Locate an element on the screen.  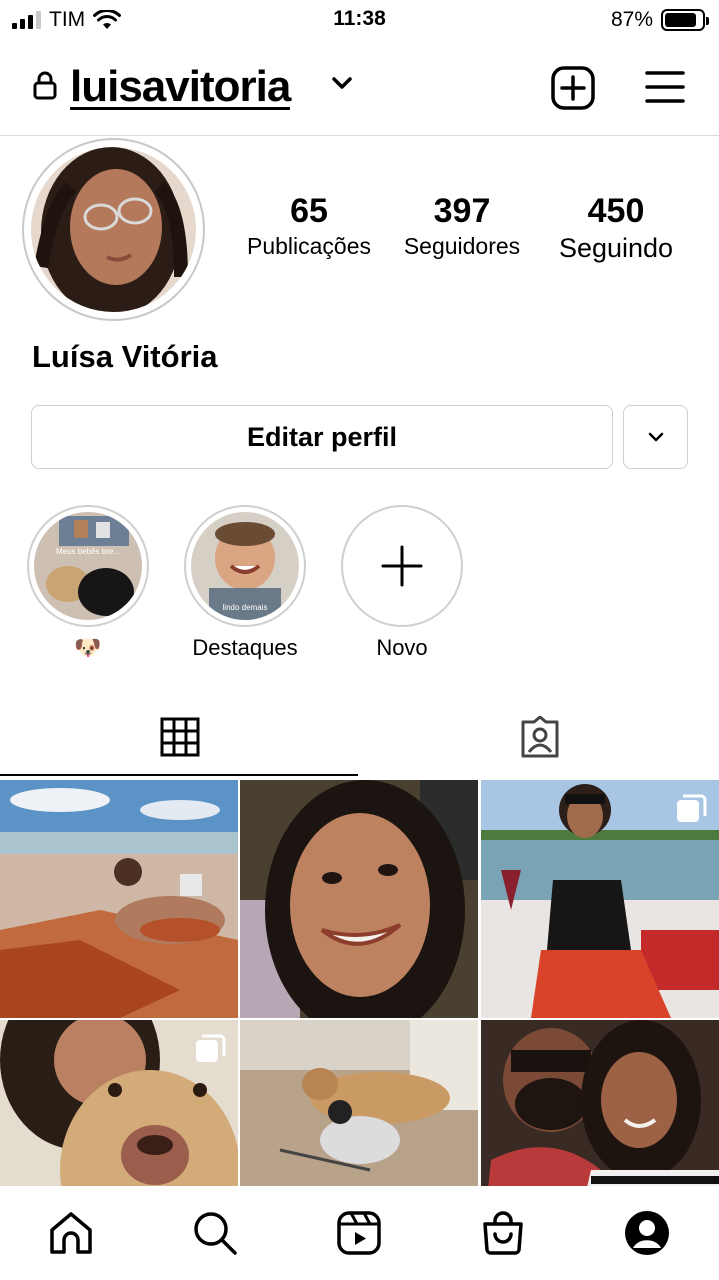
search-icon is located at coordinates (215, 1233).